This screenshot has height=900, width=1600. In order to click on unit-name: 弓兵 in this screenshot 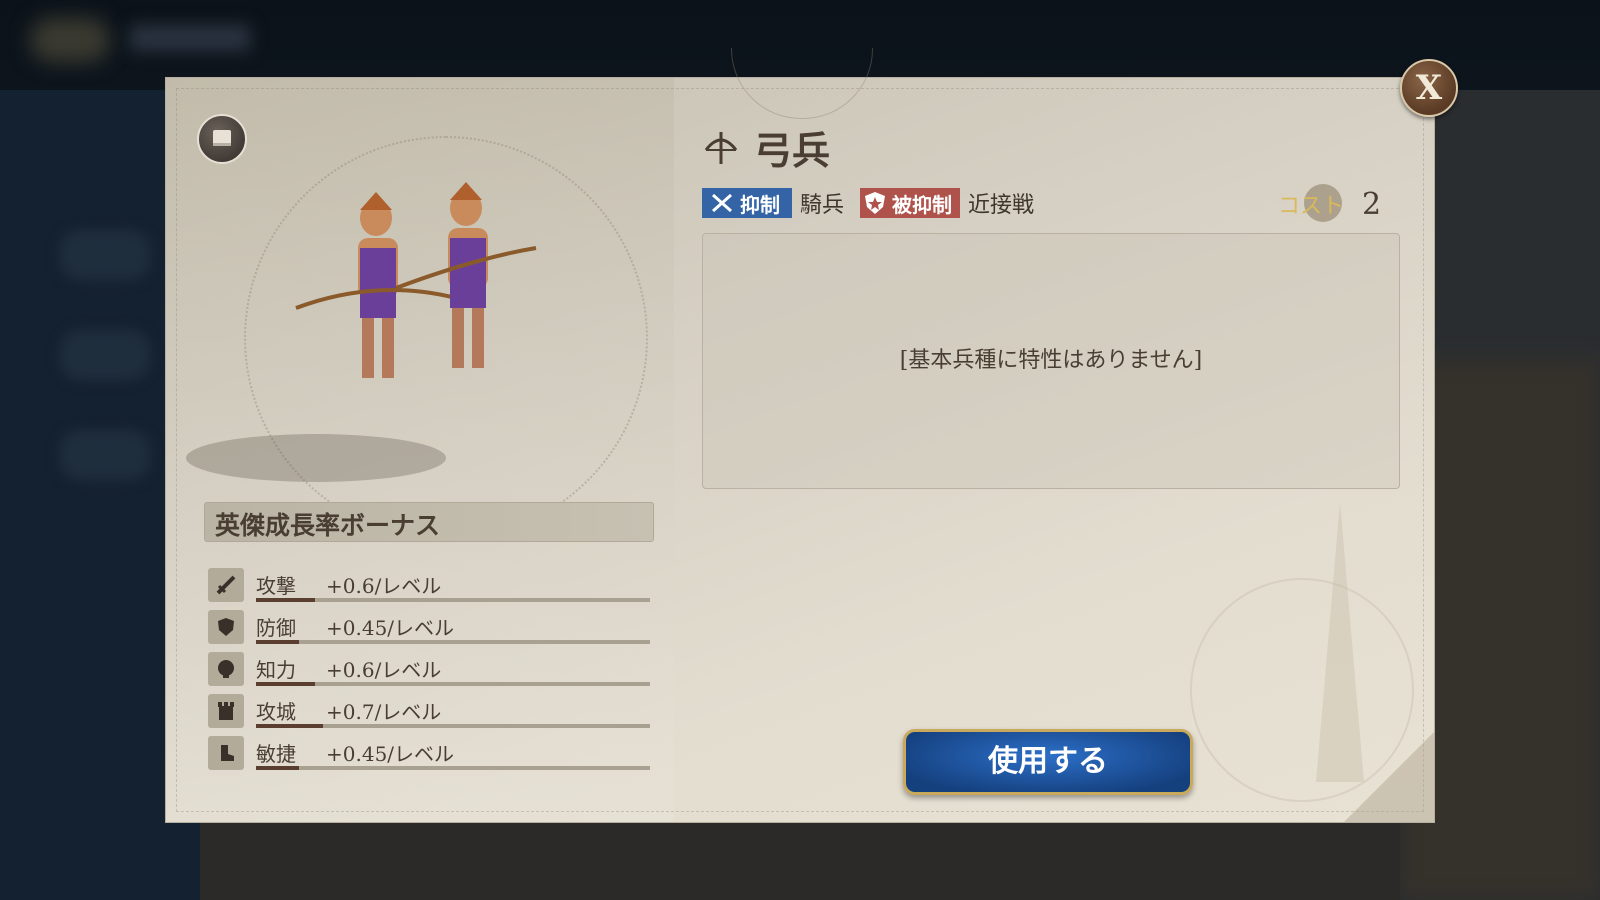, I will do `click(792, 150)`.